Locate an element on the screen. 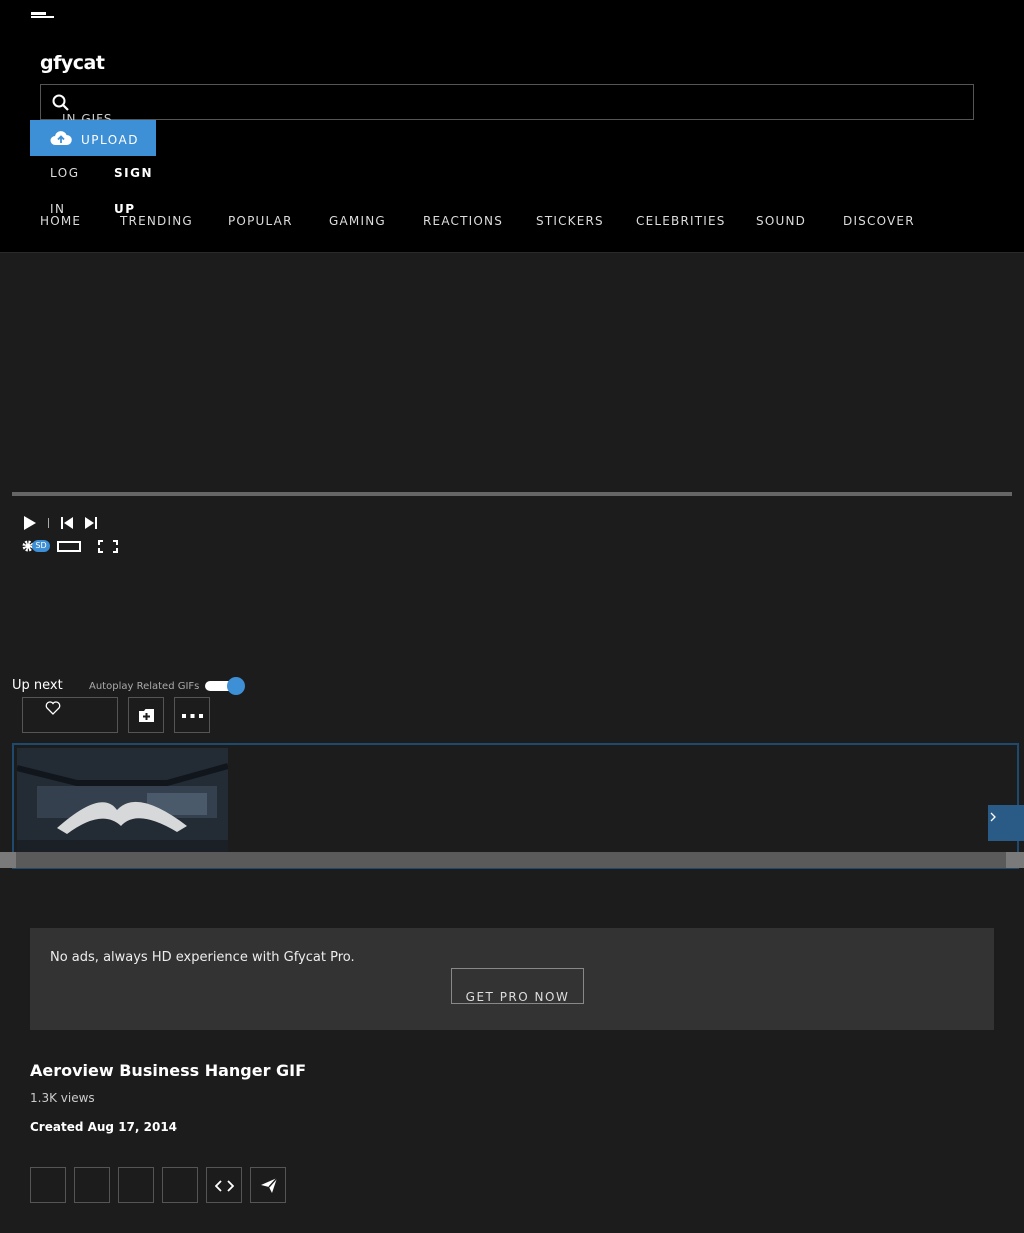 The height and width of the screenshot is (1233, 1024). created-date: Created Aug 17, 2014 is located at coordinates (104, 1127).